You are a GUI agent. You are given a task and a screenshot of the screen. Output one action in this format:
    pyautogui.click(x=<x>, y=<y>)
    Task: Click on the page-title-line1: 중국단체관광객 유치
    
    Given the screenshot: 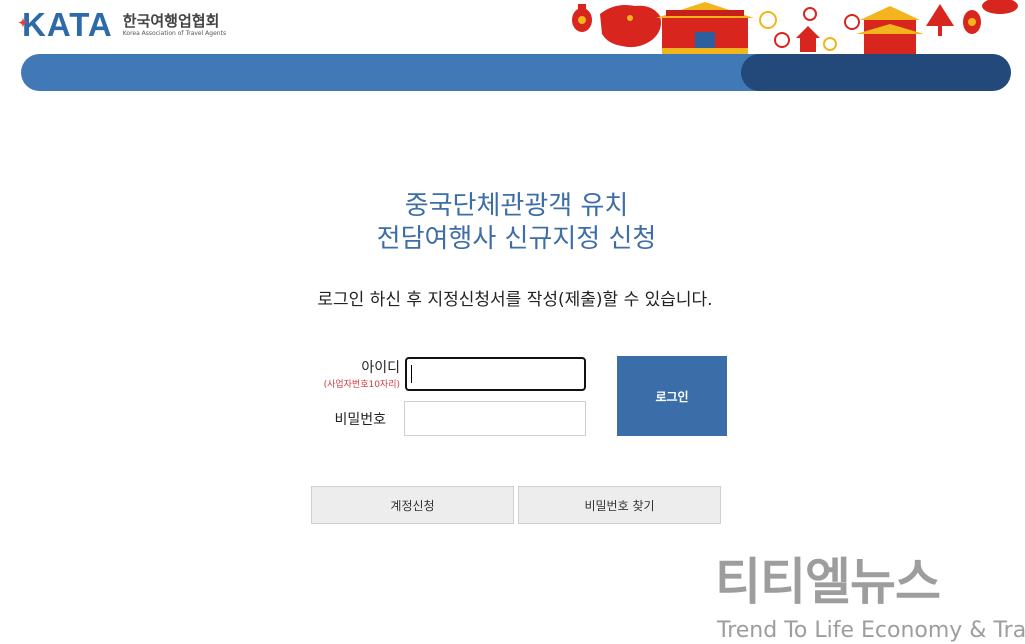 What is the action you would take?
    pyautogui.click(x=516, y=206)
    